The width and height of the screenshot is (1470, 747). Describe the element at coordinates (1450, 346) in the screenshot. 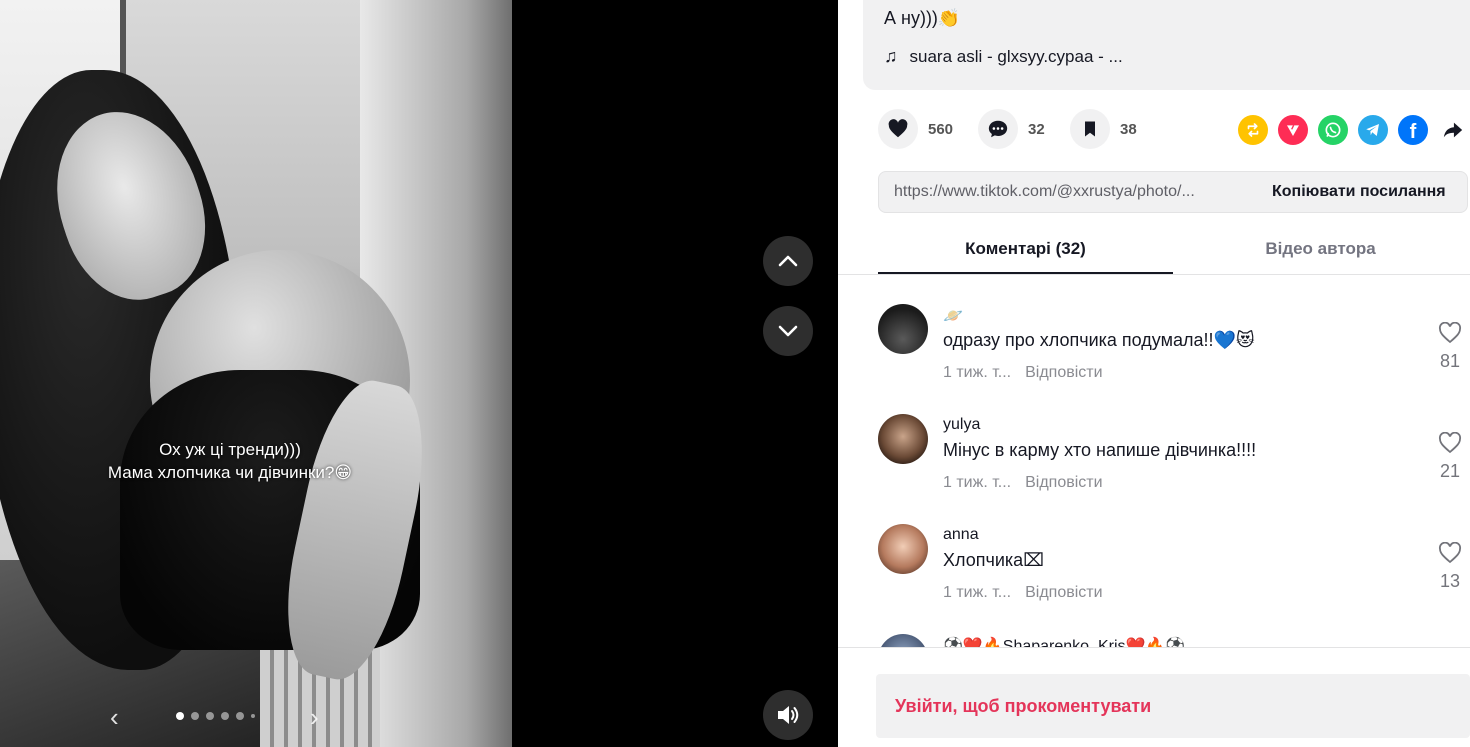

I see `comment-like: 81` at that location.